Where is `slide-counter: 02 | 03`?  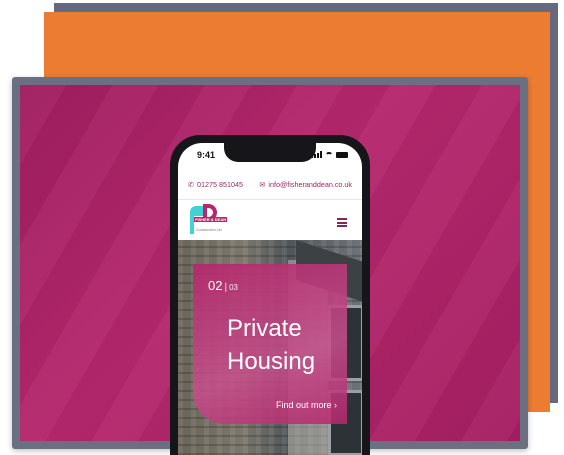
slide-counter: 02 | 03 is located at coordinates (223, 285).